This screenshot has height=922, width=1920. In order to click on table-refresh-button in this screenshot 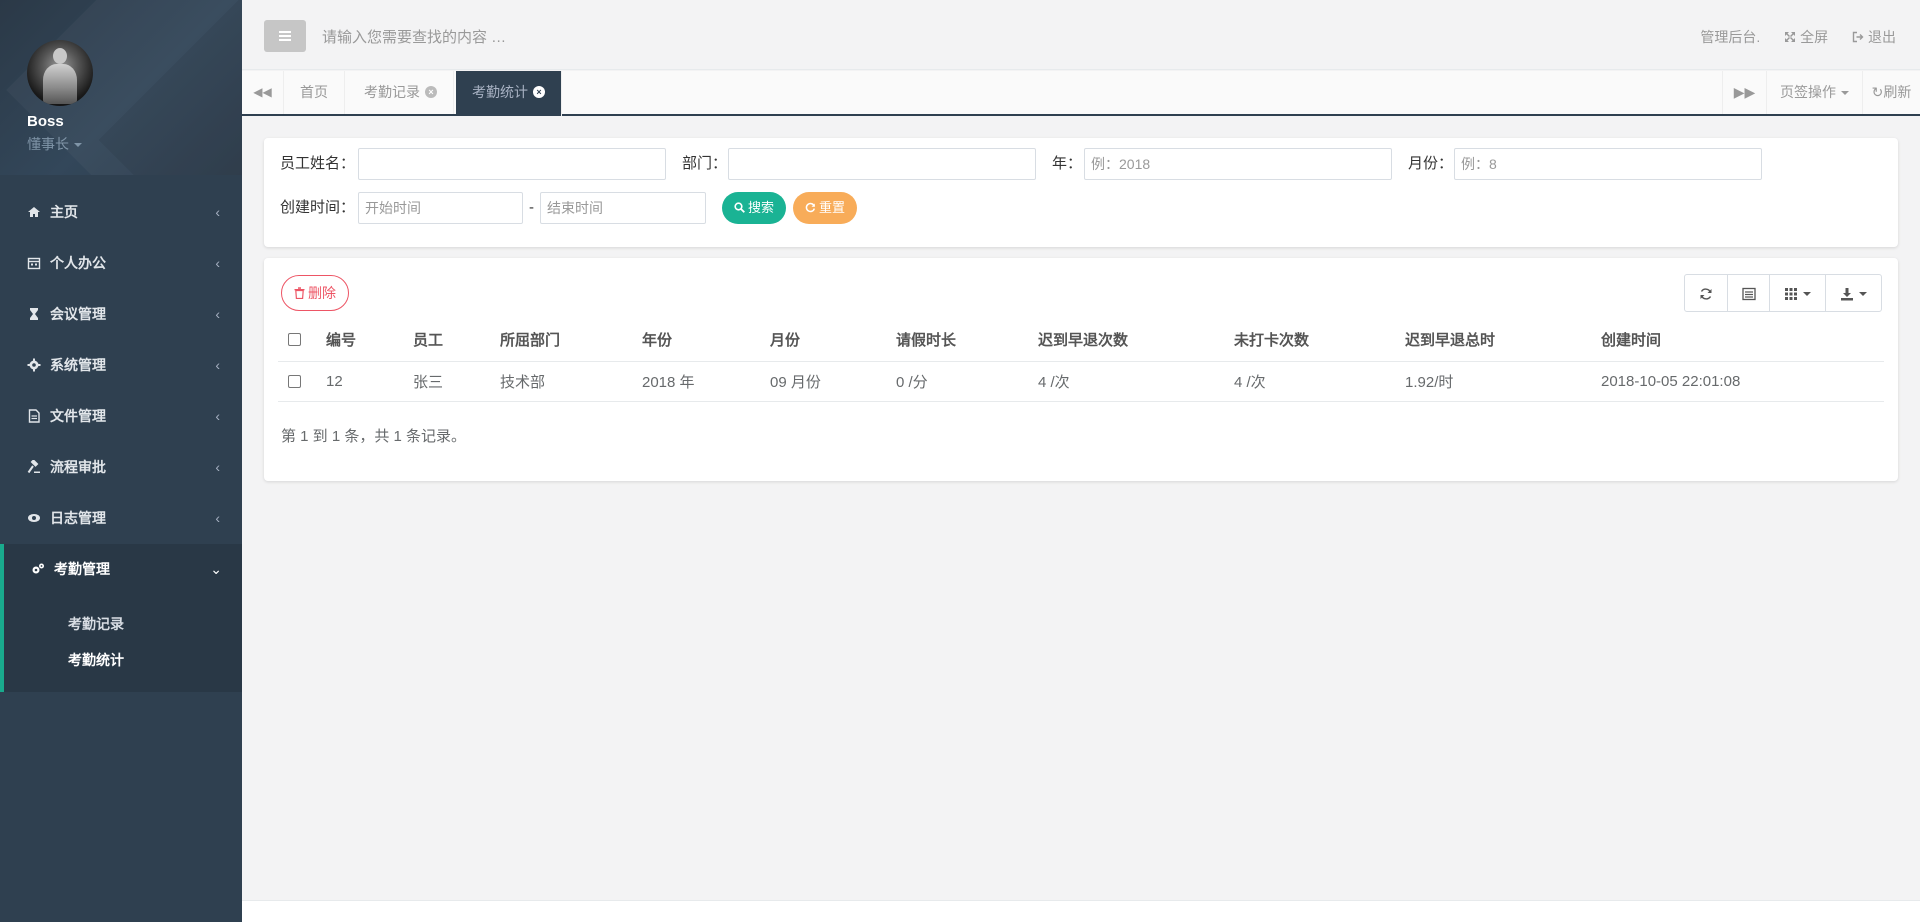, I will do `click(1706, 293)`.